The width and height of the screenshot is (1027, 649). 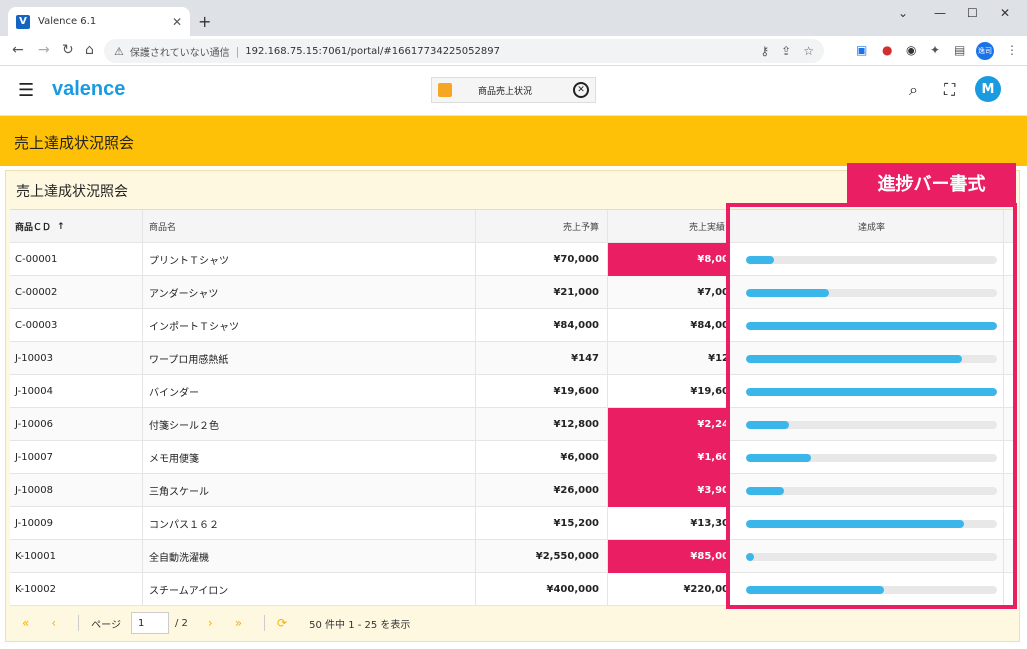 I want to click on hamburger-menu-icon: ☰, so click(x=26, y=90).